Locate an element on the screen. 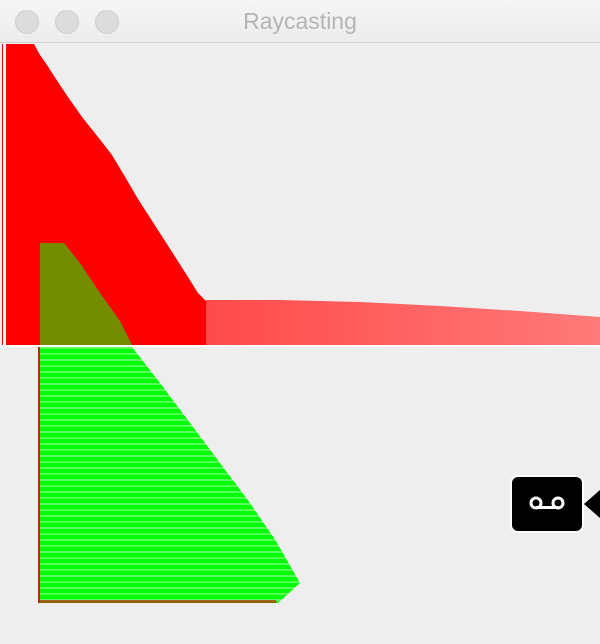  ray-fan-left-edge is located at coordinates (39, 475).